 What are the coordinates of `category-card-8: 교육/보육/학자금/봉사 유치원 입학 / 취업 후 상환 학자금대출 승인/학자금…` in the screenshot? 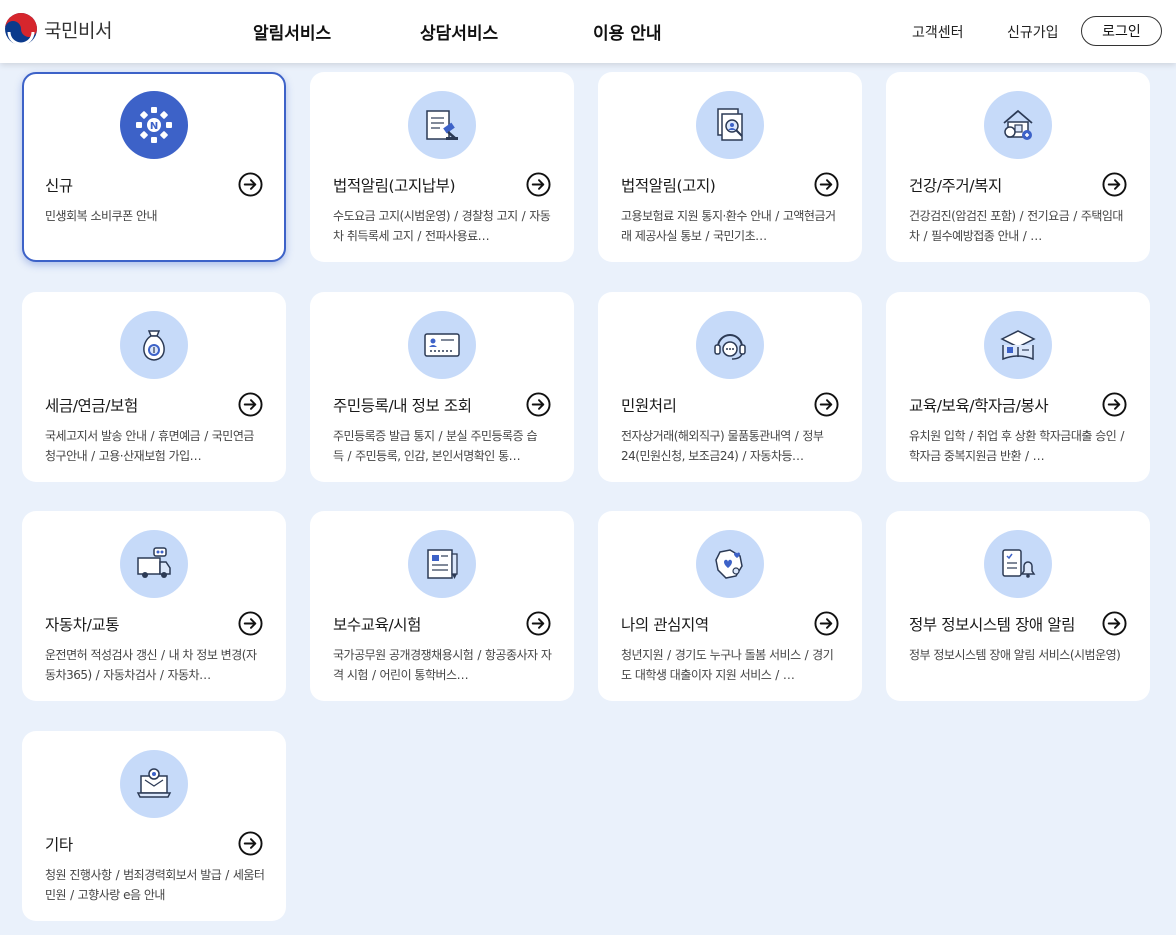 It's located at (1018, 387).